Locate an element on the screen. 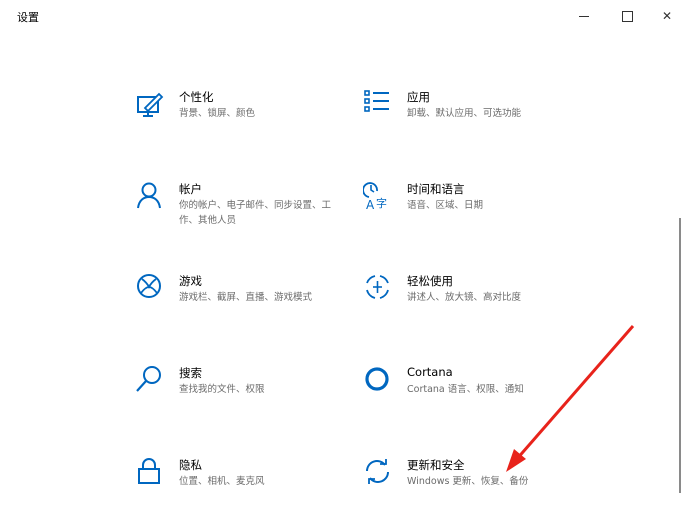  accounts-icon is located at coordinates (149, 195).